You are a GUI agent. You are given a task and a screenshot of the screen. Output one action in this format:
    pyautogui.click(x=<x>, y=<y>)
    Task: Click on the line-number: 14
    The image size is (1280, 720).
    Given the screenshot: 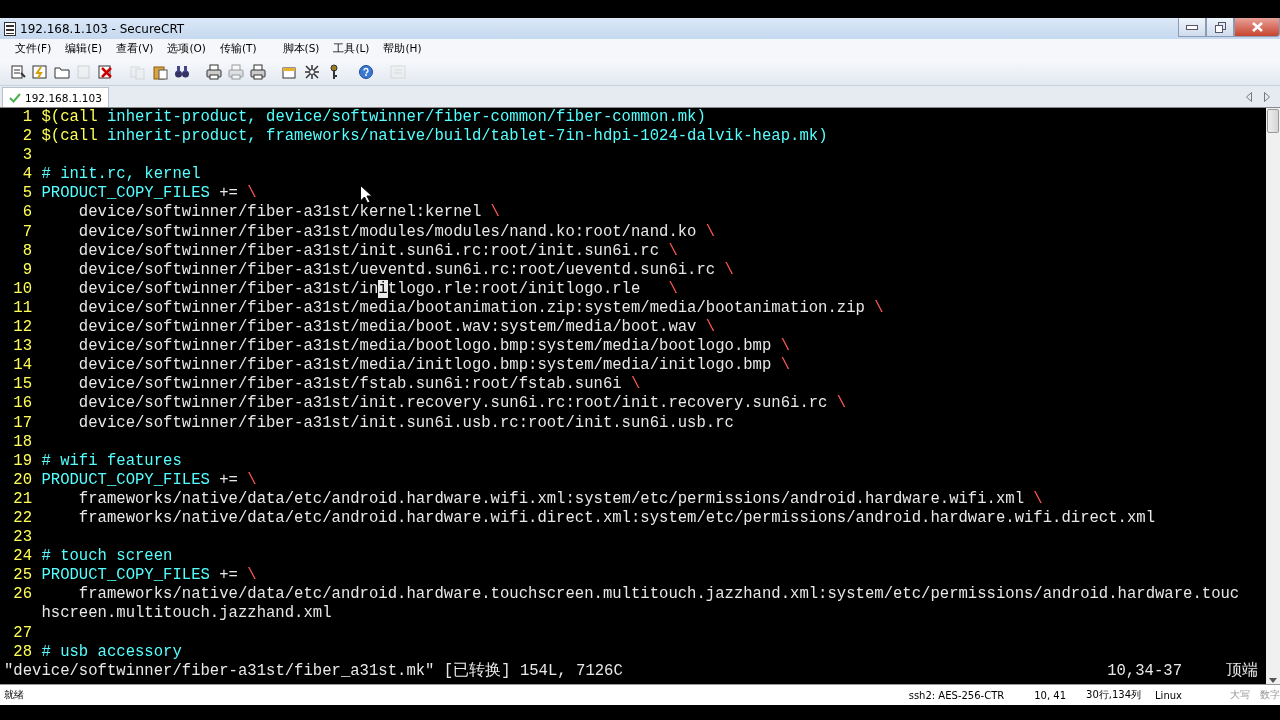 What is the action you would take?
    pyautogui.click(x=23, y=366)
    